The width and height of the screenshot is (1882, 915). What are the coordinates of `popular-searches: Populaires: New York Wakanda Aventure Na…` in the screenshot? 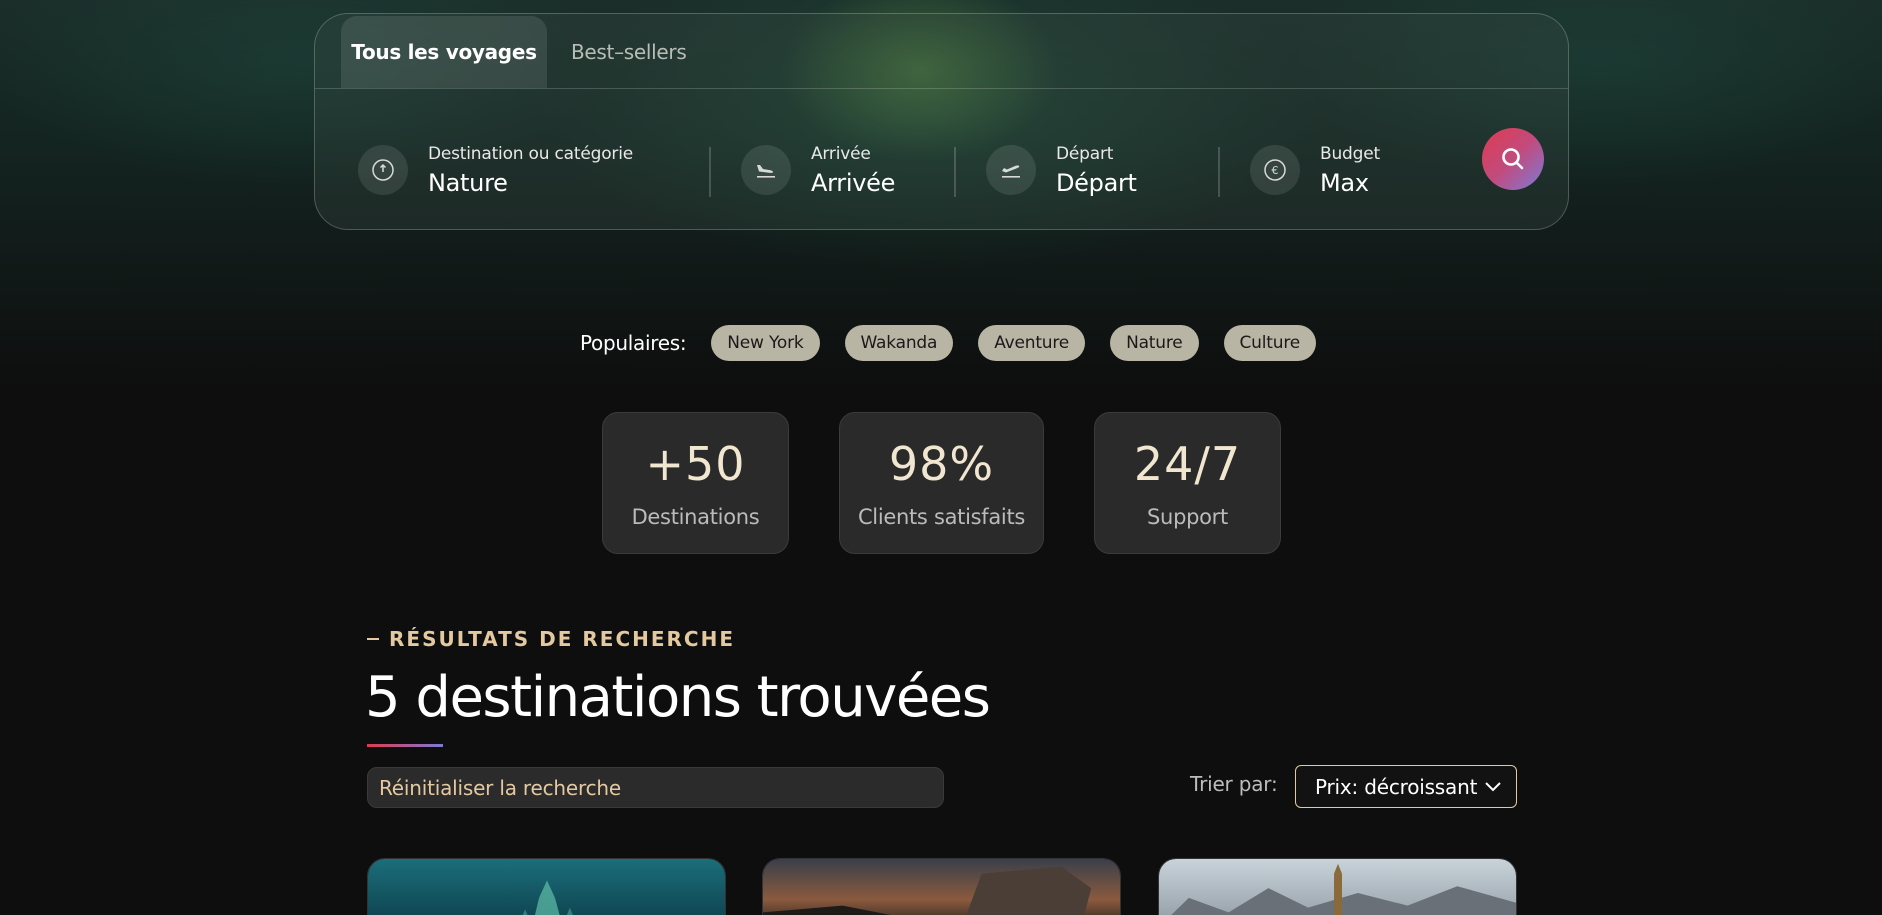 It's located at (960, 343).